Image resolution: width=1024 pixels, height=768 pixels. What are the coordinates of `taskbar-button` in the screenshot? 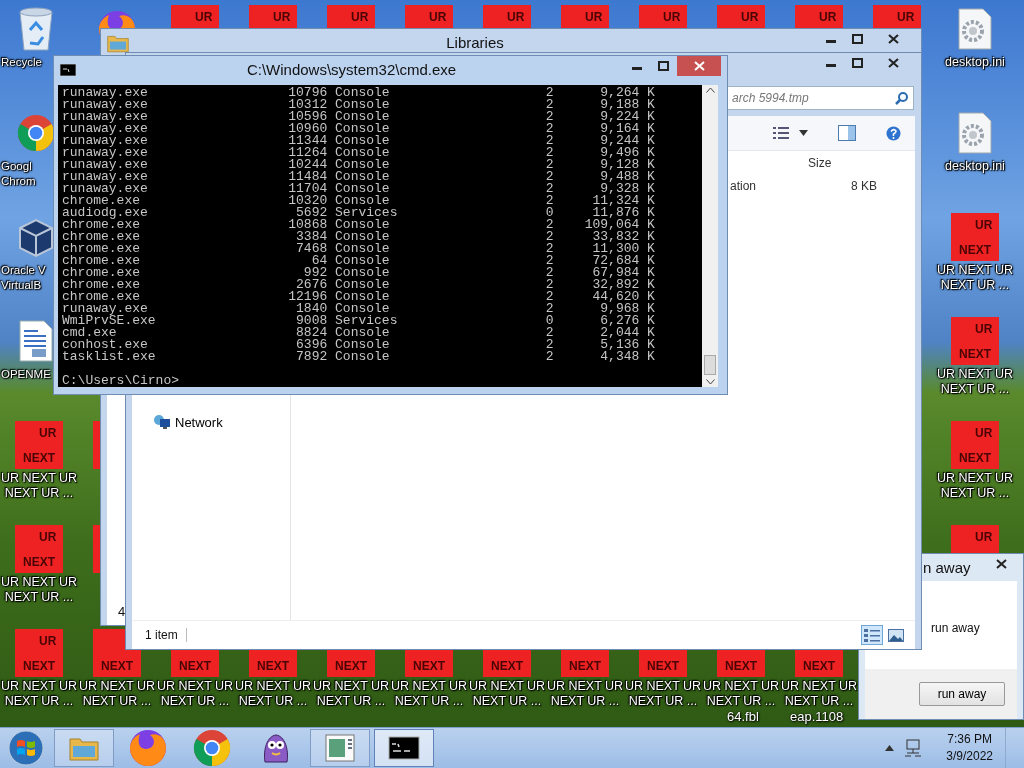 It's located at (404, 748).